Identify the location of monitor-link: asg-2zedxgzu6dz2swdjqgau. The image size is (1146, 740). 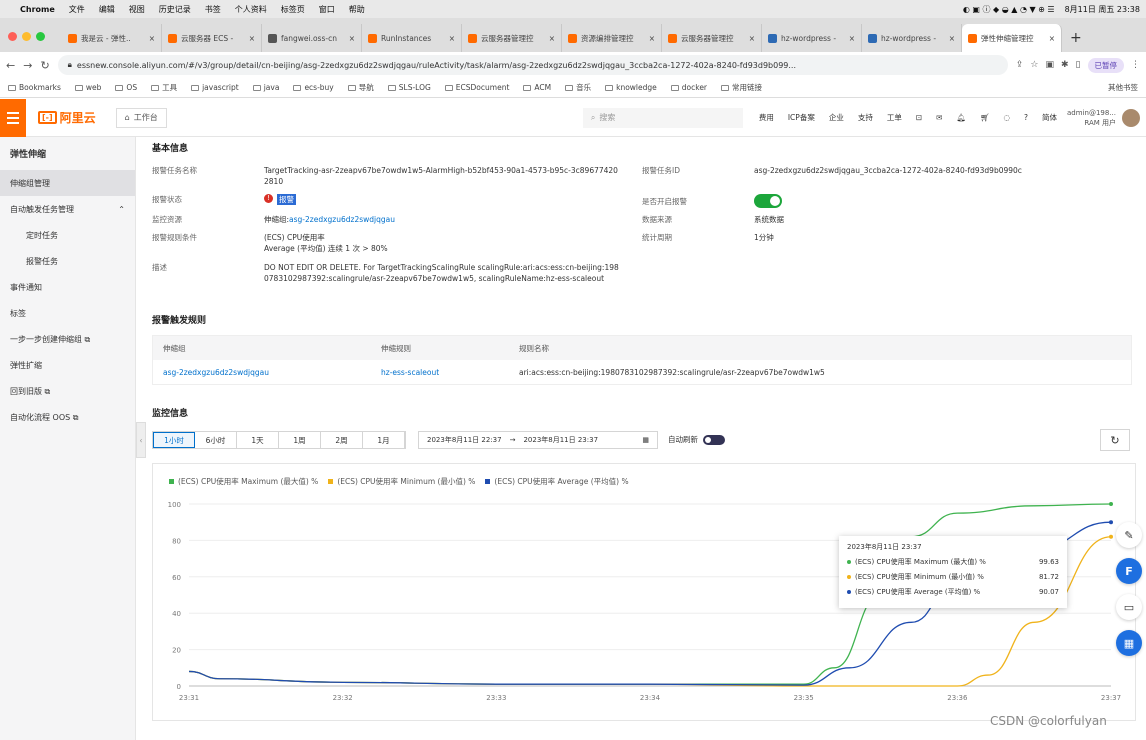
(342, 219).